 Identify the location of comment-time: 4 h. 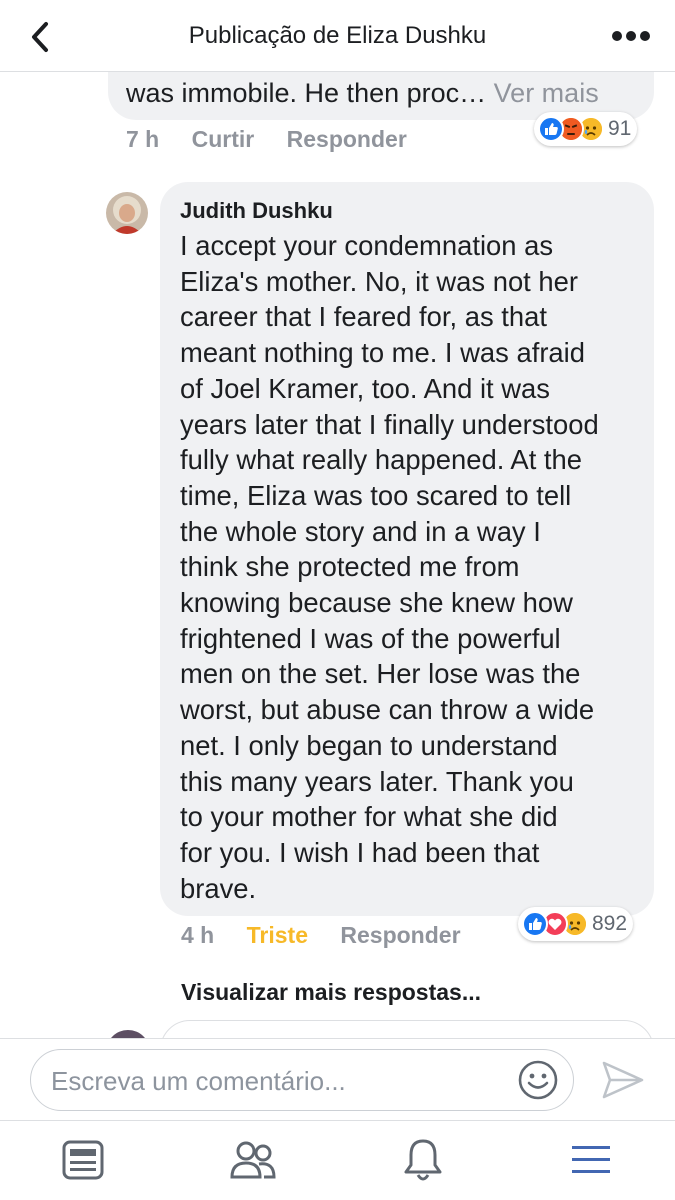
(198, 935).